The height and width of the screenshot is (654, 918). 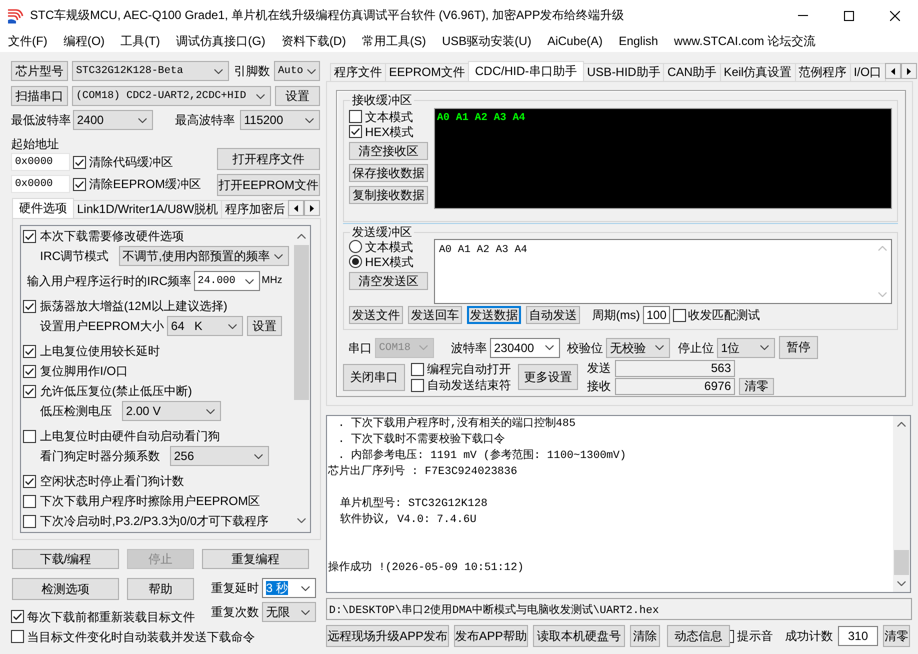 What do you see at coordinates (758, 72) in the screenshot?
I see `tab: Keil仿真设置` at bounding box center [758, 72].